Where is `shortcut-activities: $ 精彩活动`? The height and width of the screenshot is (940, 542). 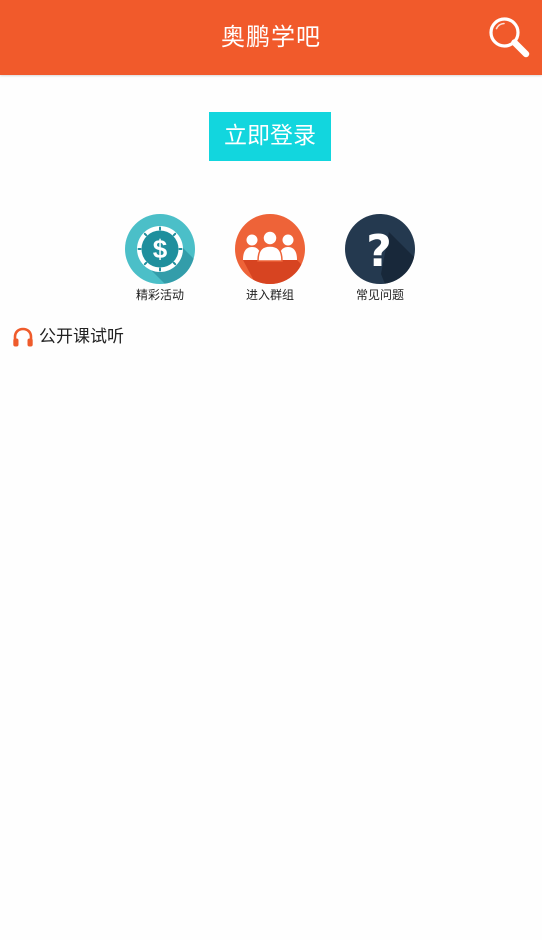
shortcut-activities: $ 精彩活动 is located at coordinates (160, 260).